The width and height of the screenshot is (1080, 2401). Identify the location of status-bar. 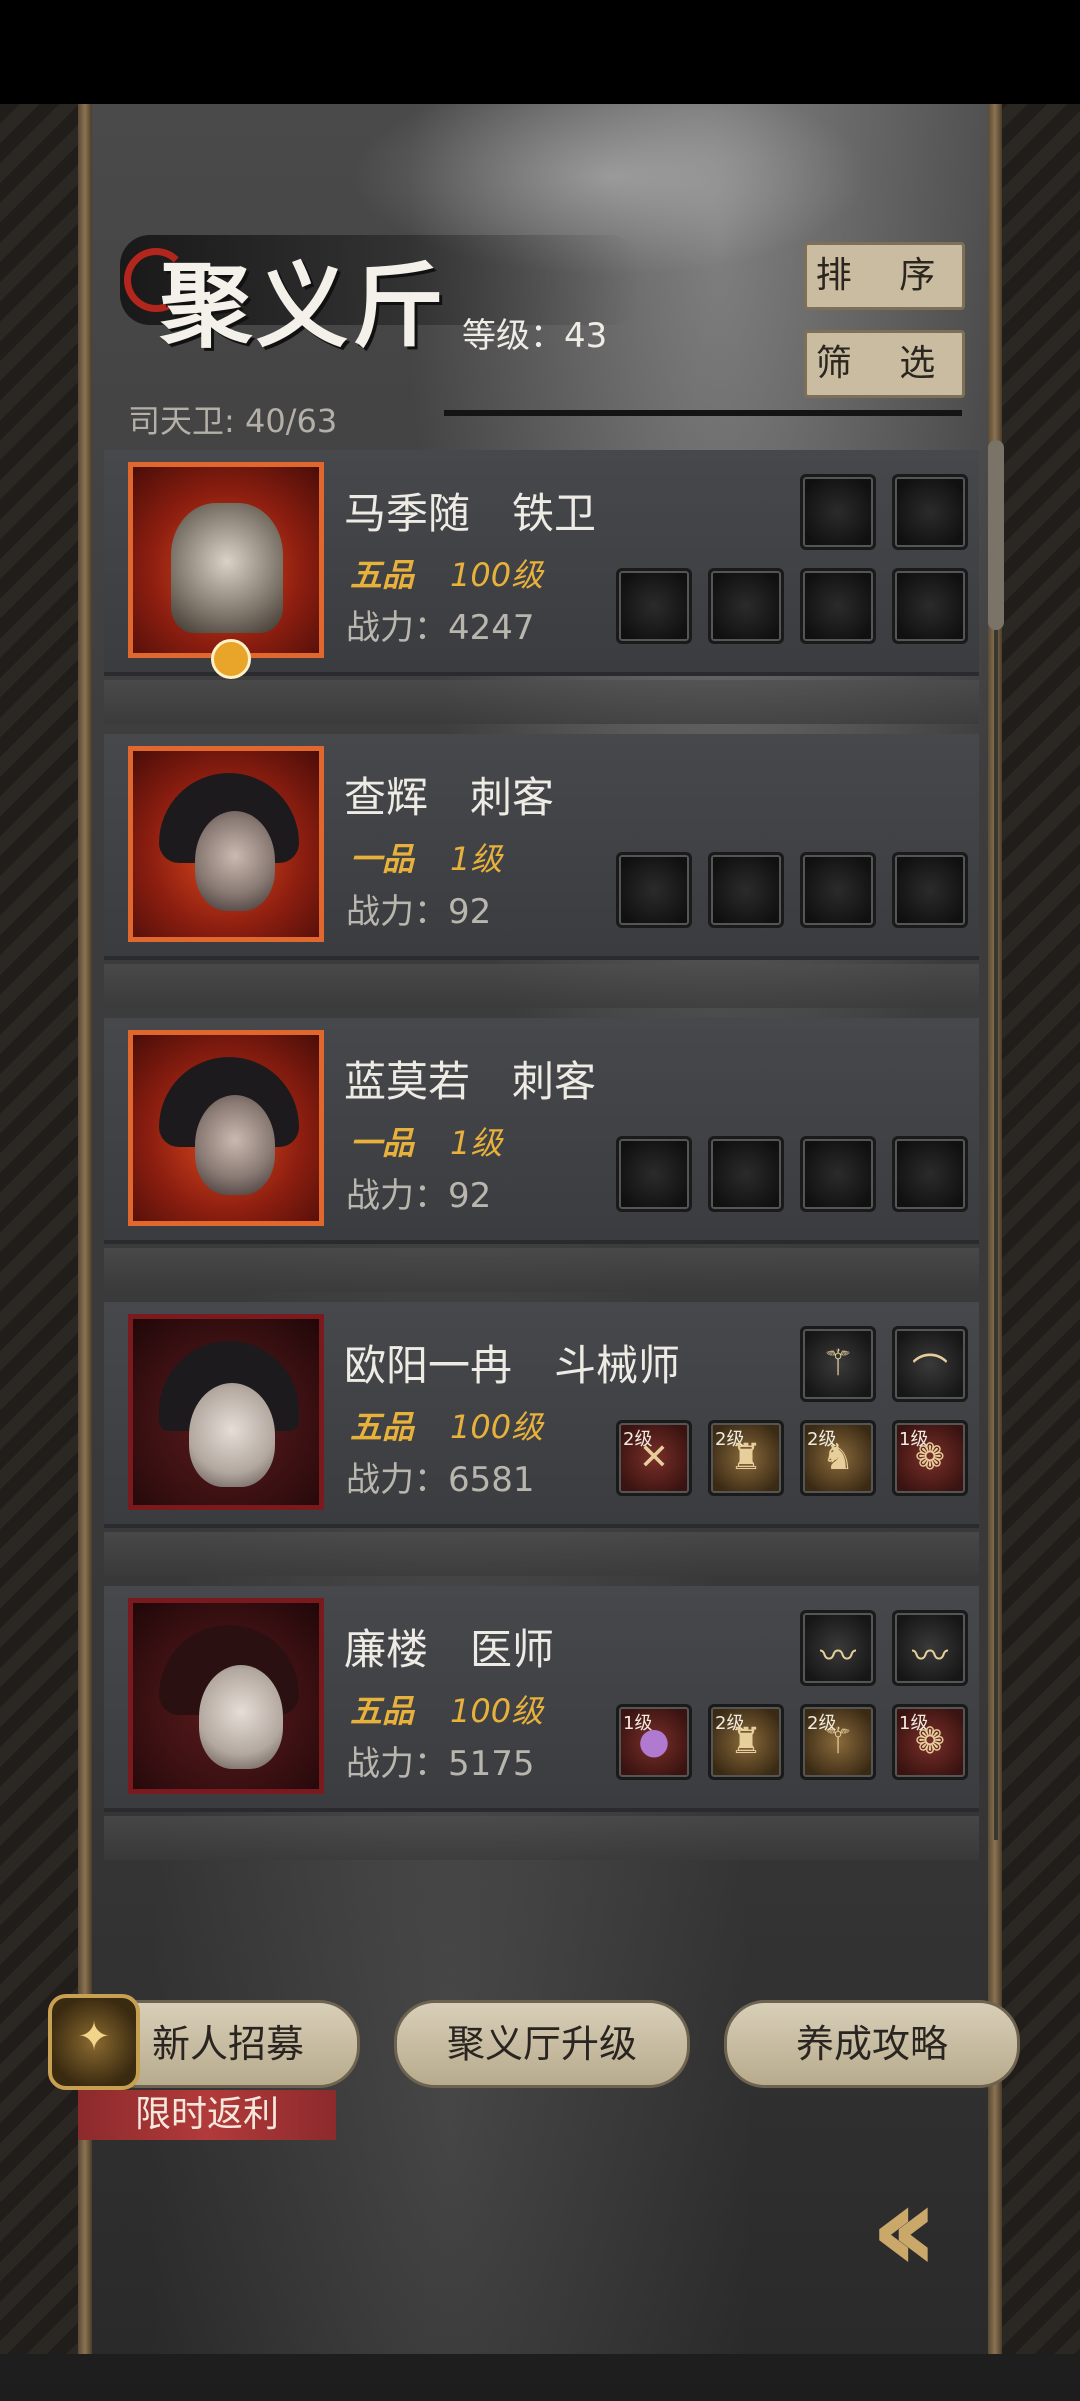
(540, 52).